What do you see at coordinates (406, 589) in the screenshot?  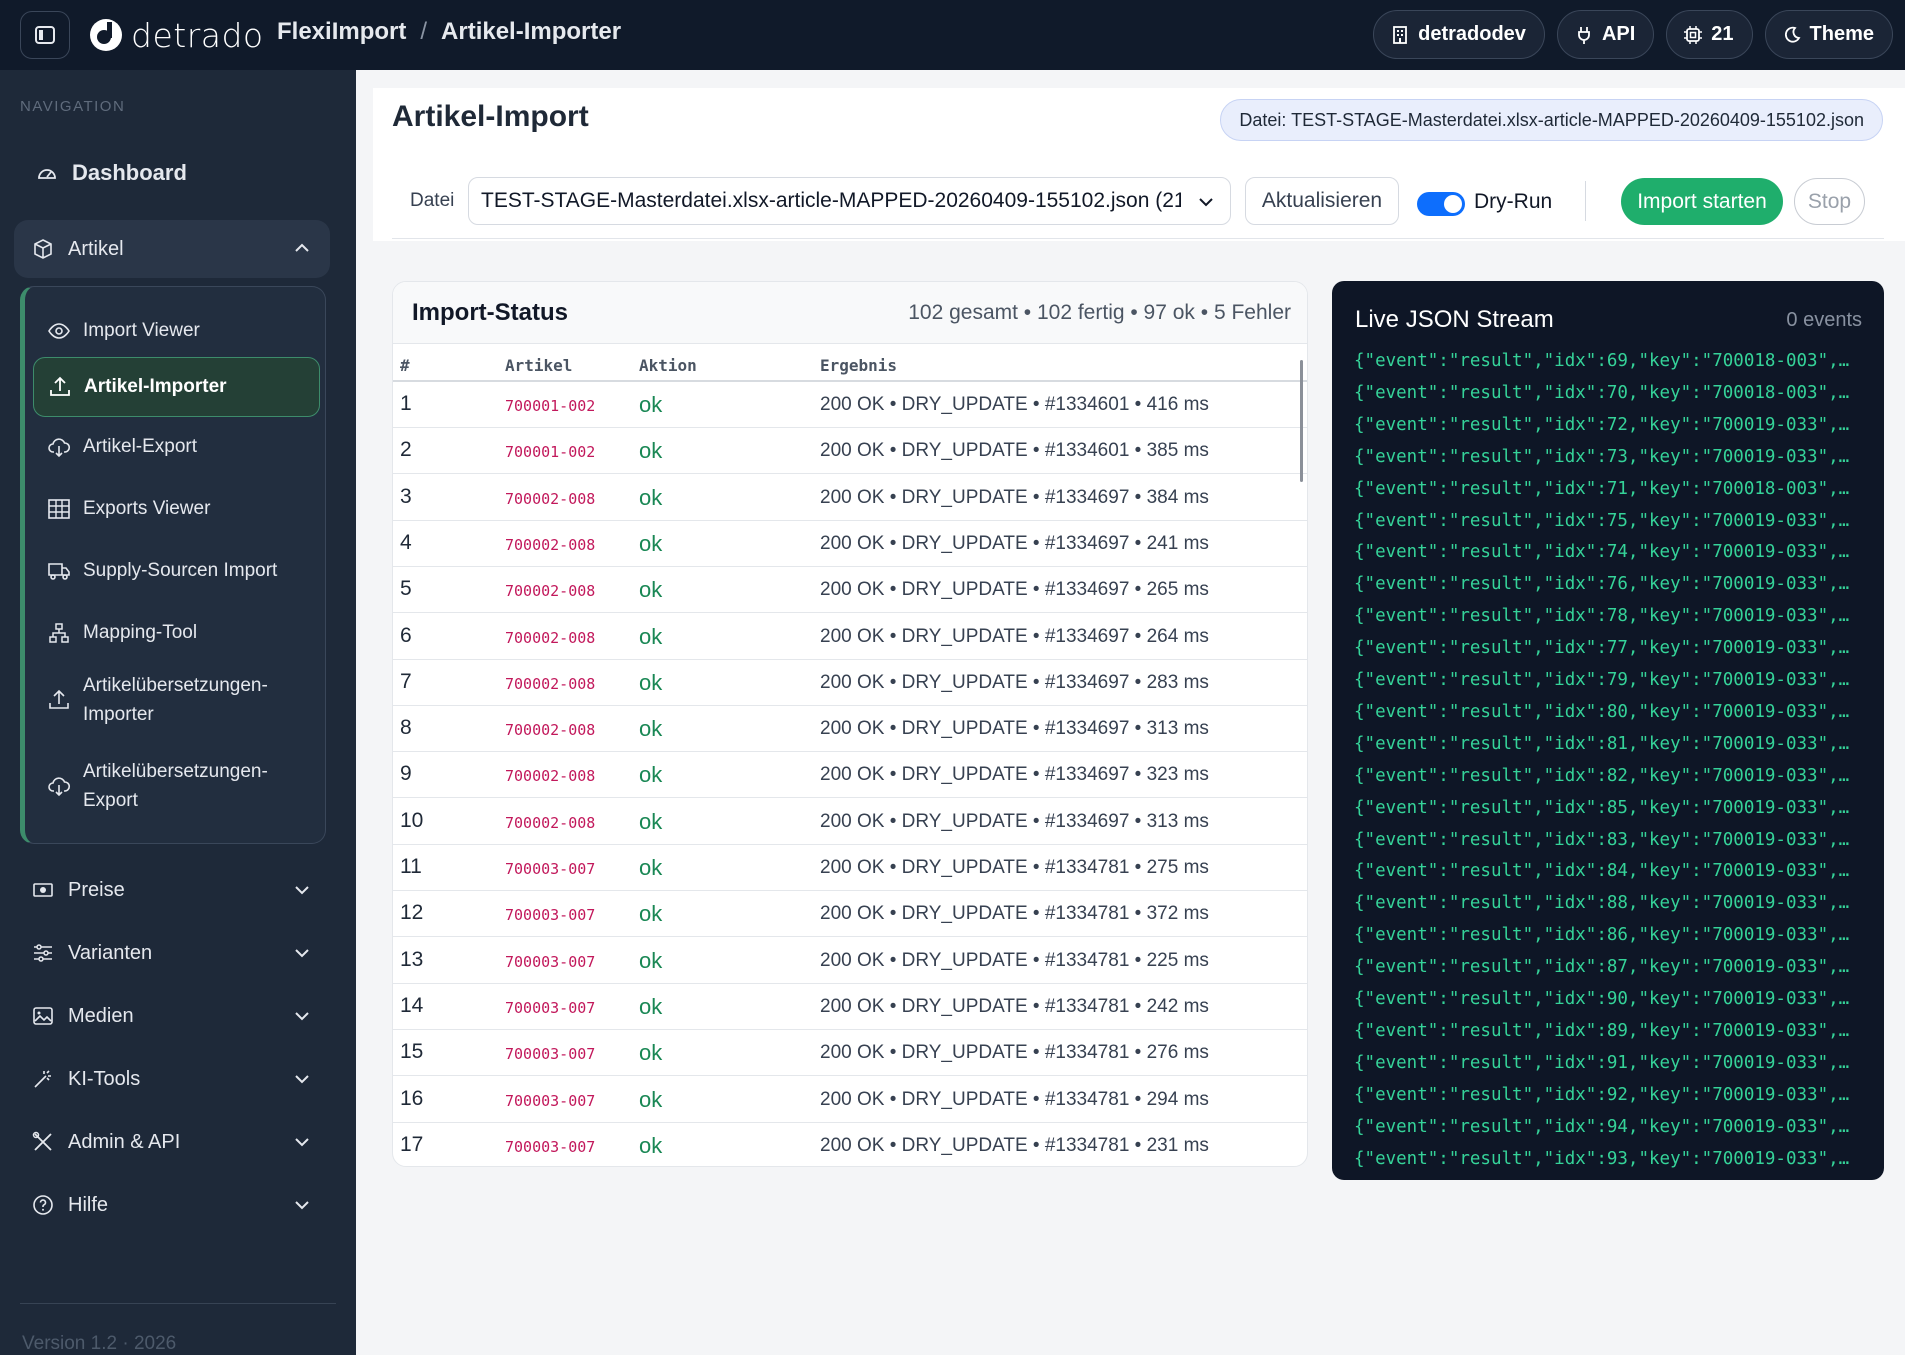 I see `row-number: 5` at bounding box center [406, 589].